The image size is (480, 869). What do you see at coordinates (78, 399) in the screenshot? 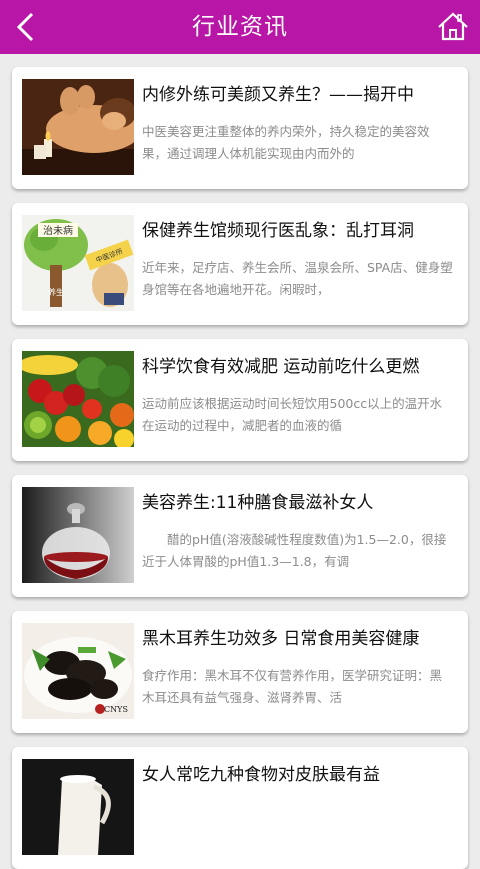
I see `fruit-vegetables-image` at bounding box center [78, 399].